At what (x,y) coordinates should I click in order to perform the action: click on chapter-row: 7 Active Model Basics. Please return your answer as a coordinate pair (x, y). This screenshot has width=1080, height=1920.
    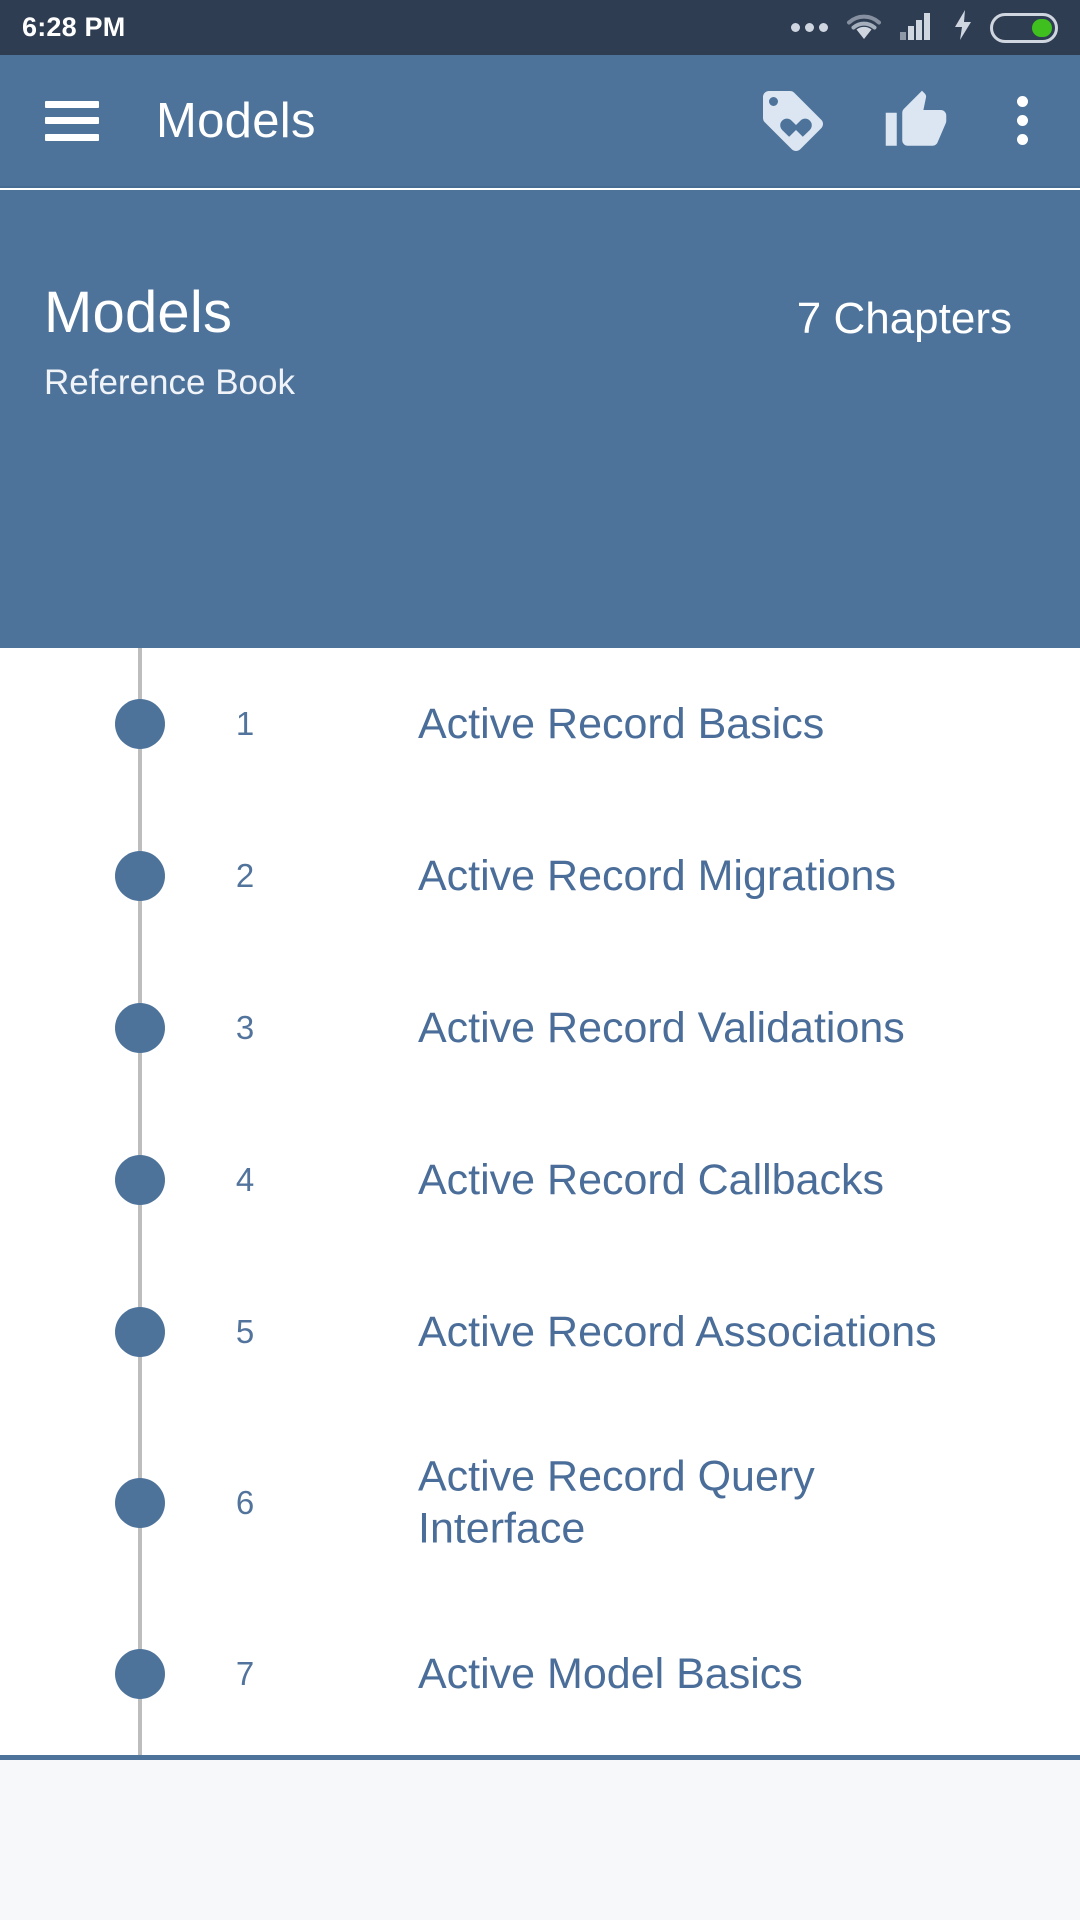
    Looking at the image, I should click on (540, 1674).